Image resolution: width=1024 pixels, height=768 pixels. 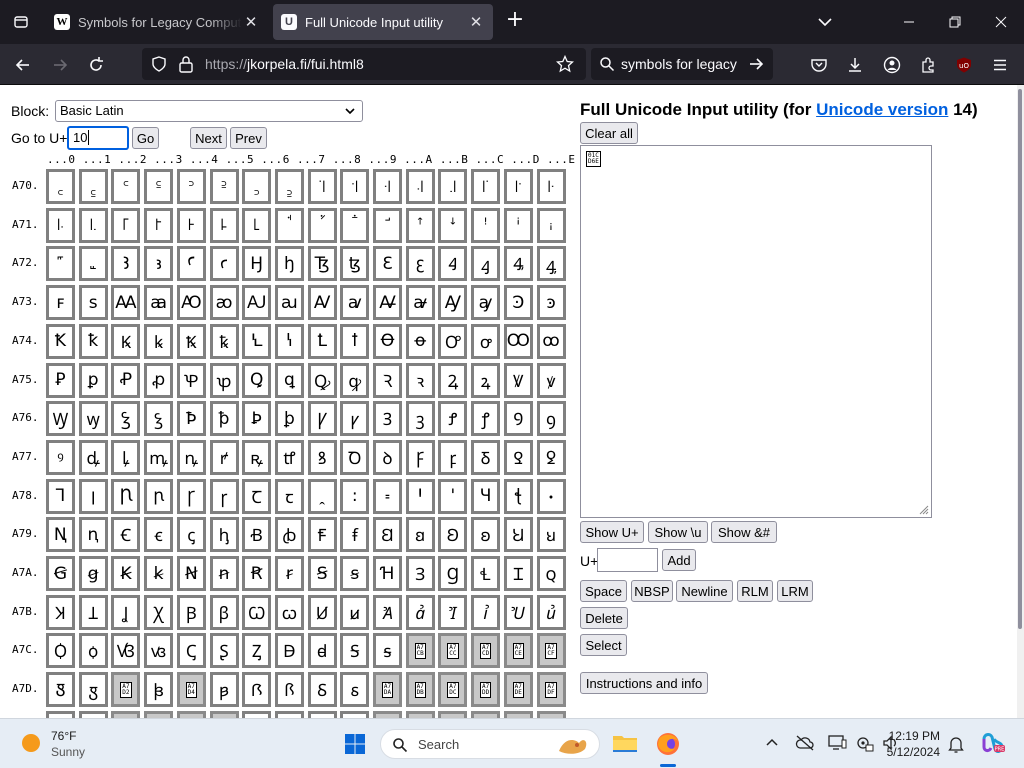 I want to click on tab-fui: U Full Unicode Input utility ✕, so click(x=383, y=22).